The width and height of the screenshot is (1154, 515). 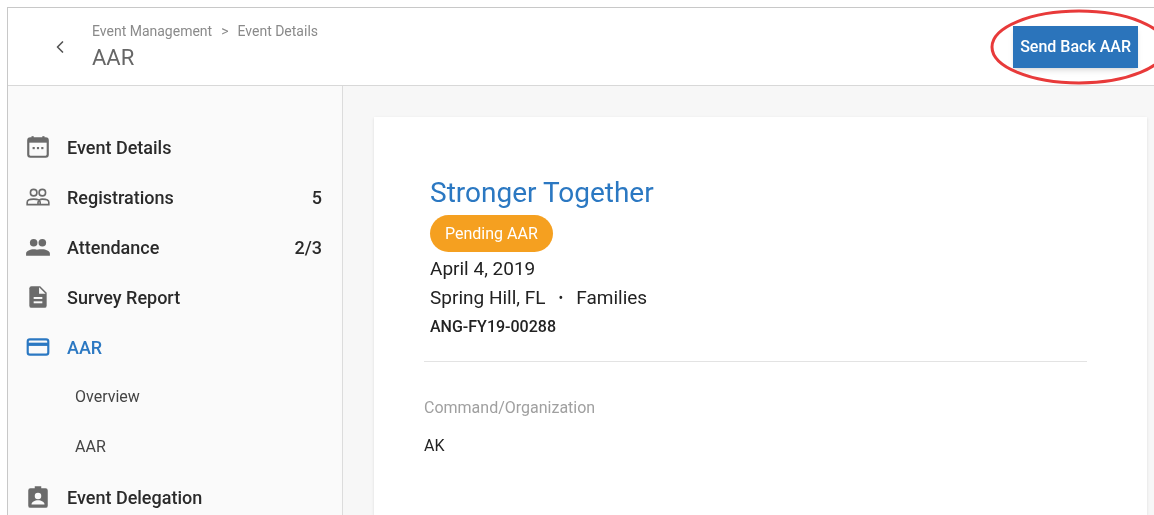 I want to click on event-location: Spring Hill, FL, so click(x=488, y=298).